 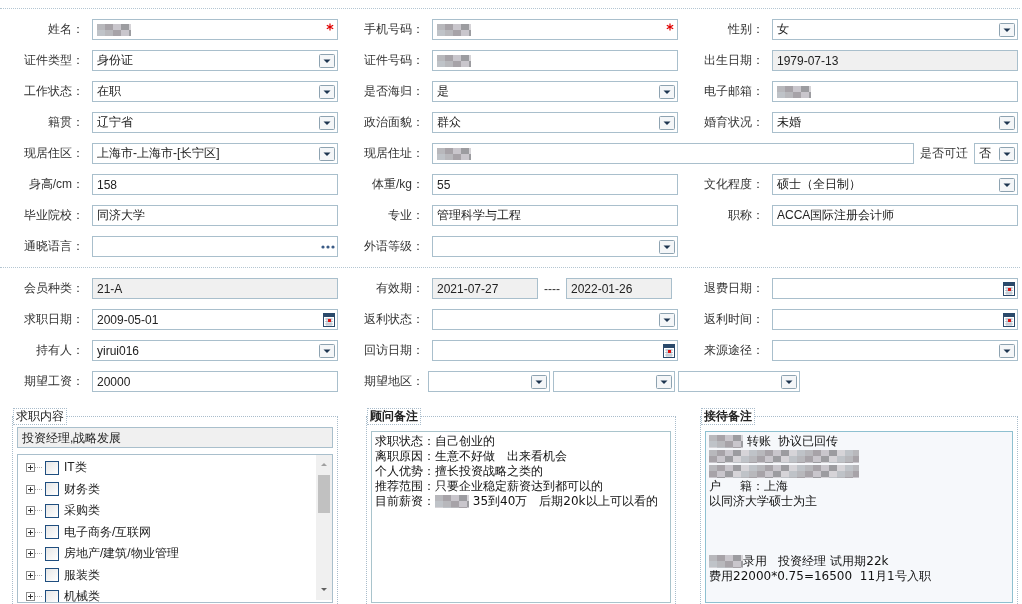 I want to click on dropdown-field: 是, so click(x=555, y=91).